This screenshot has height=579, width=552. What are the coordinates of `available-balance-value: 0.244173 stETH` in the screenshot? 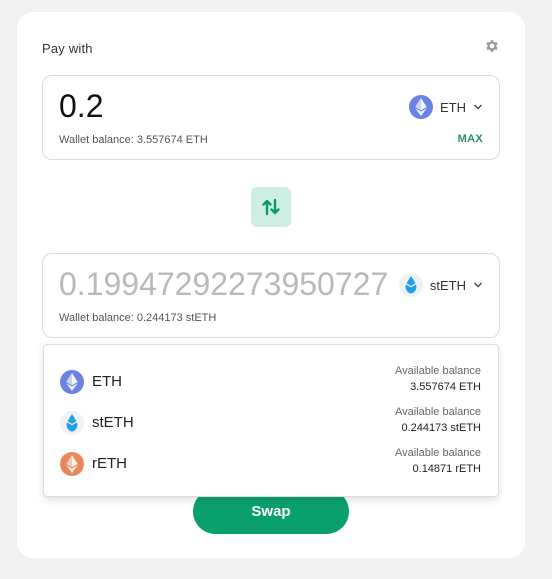 It's located at (441, 428).